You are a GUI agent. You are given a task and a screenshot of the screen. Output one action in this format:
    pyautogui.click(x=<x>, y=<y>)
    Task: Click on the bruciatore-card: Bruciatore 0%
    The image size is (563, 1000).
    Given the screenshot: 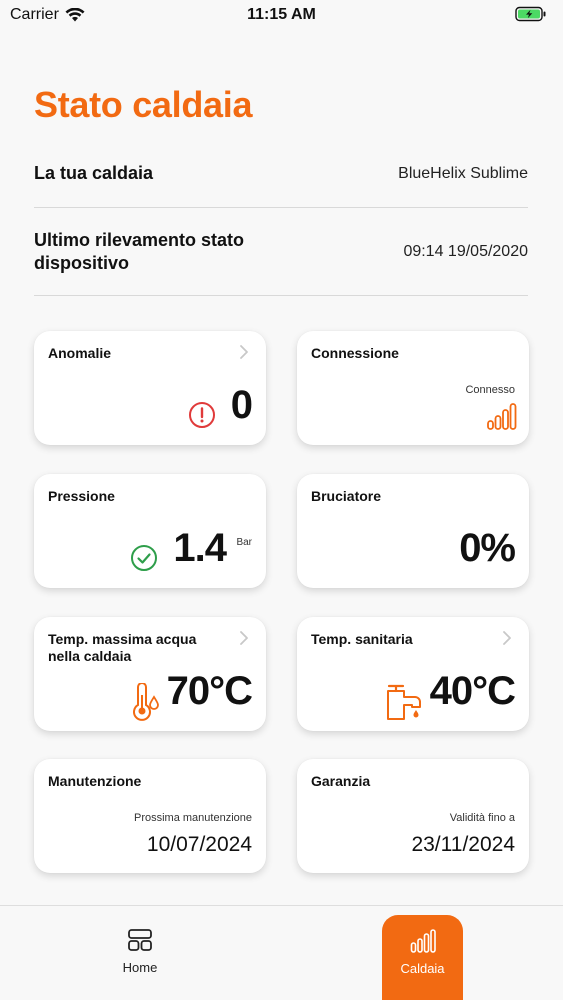 What is the action you would take?
    pyautogui.click(x=413, y=531)
    